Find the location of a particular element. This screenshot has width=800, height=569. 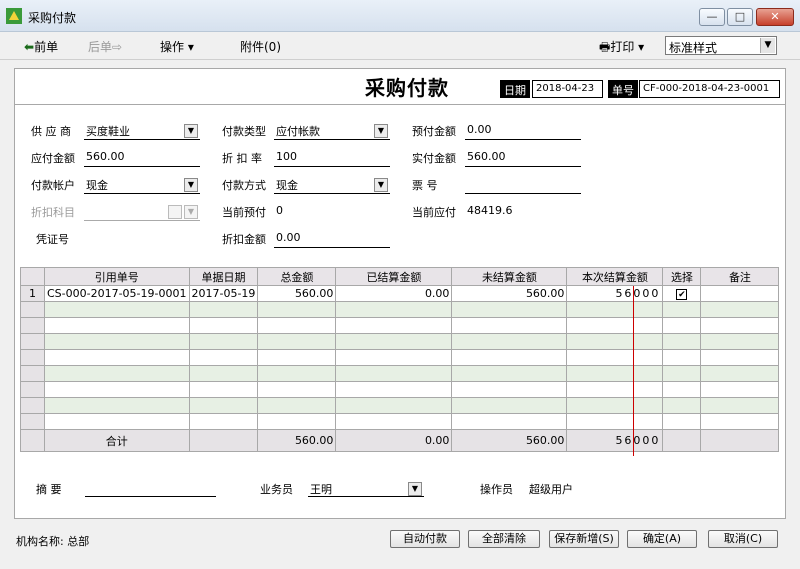

close-button: ✕ is located at coordinates (775, 17).